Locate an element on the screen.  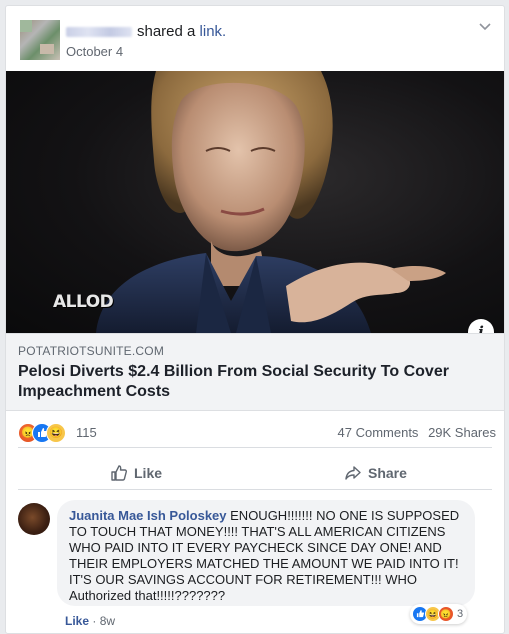
comment-meta: Like · 8w is located at coordinates (90, 621).